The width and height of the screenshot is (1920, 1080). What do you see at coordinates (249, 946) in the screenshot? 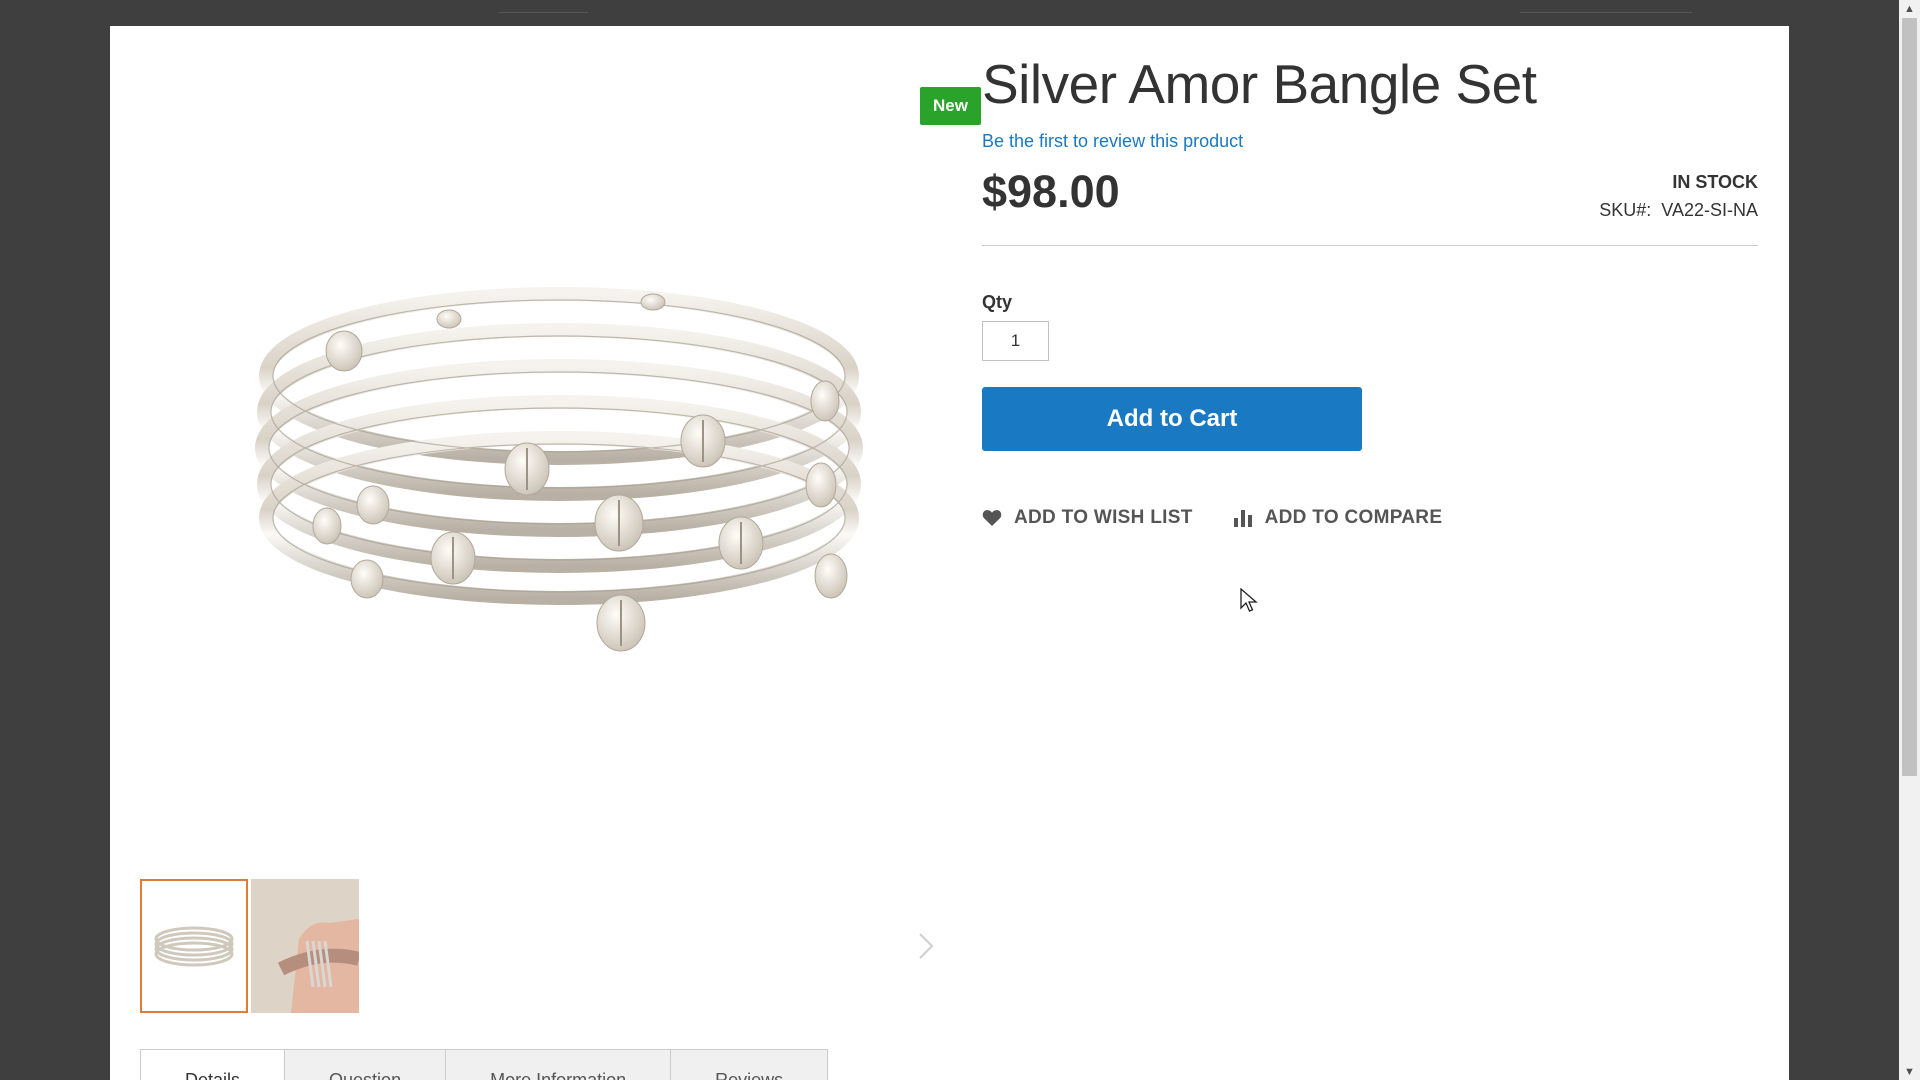
I see `thumbnail-strip` at bounding box center [249, 946].